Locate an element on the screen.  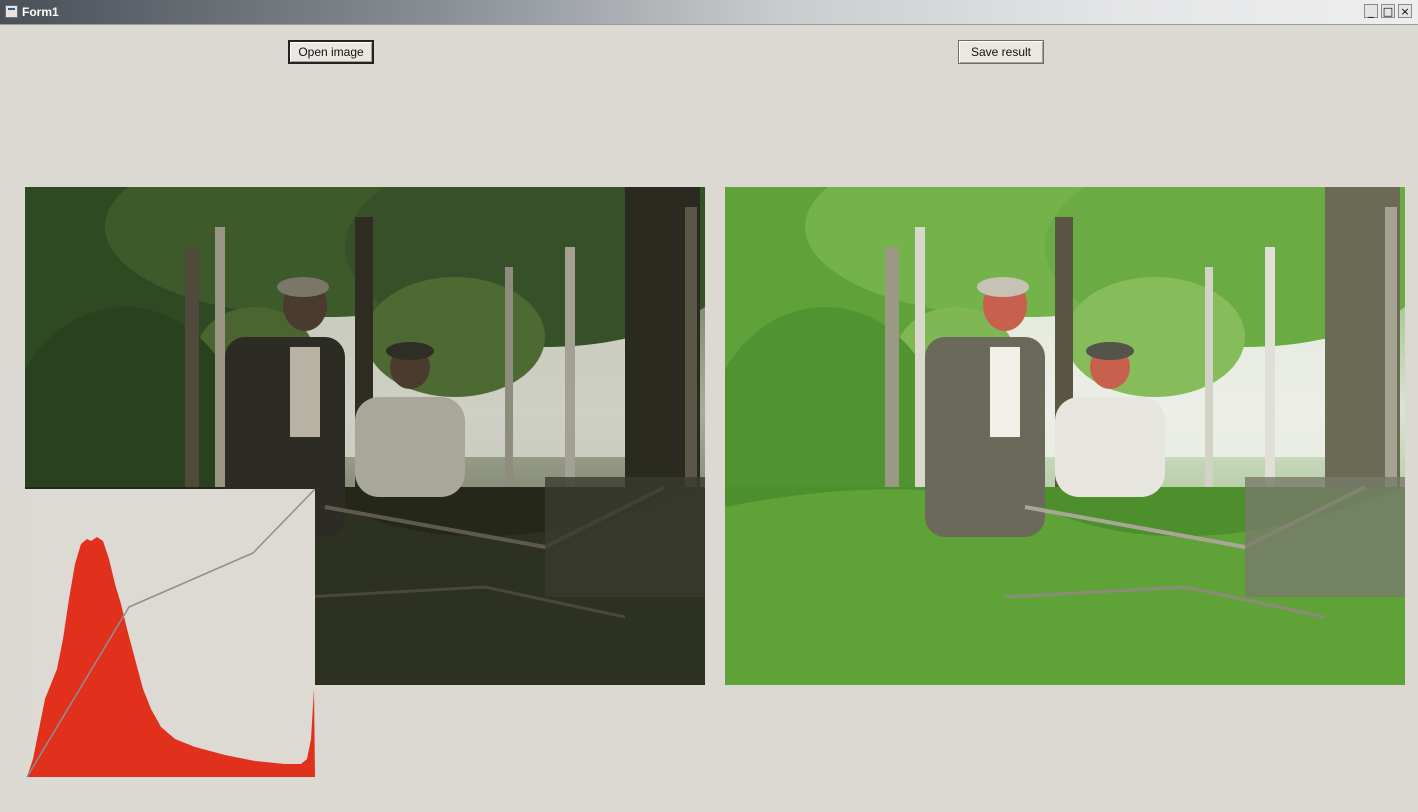
minimize-button: _ is located at coordinates (1371, 11).